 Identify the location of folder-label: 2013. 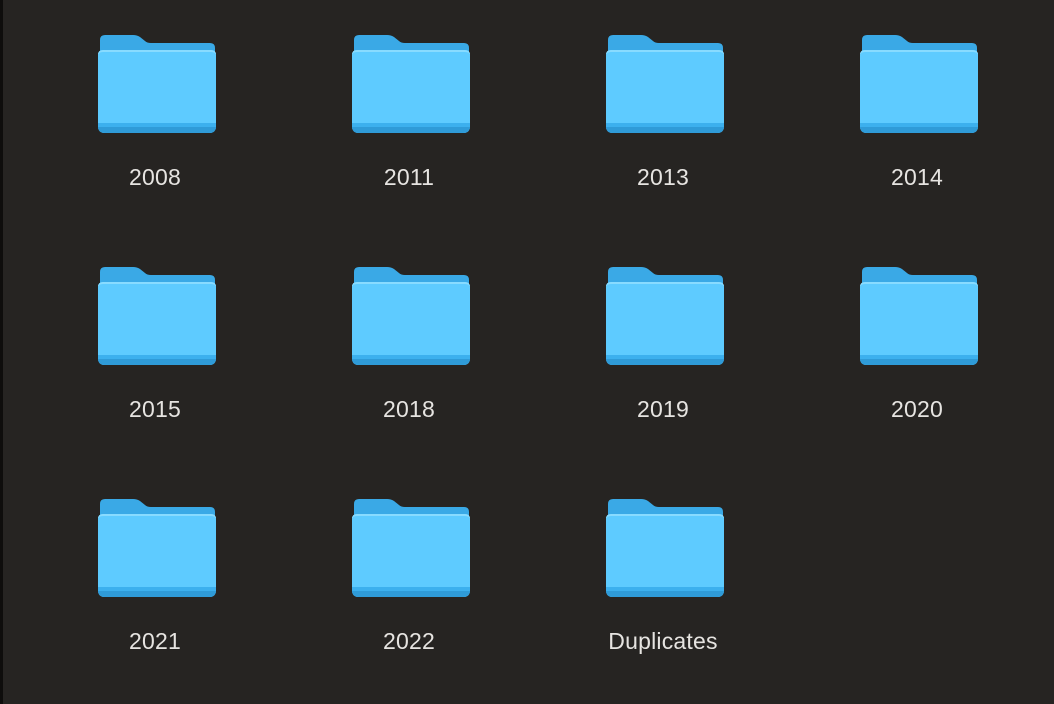
(663, 177).